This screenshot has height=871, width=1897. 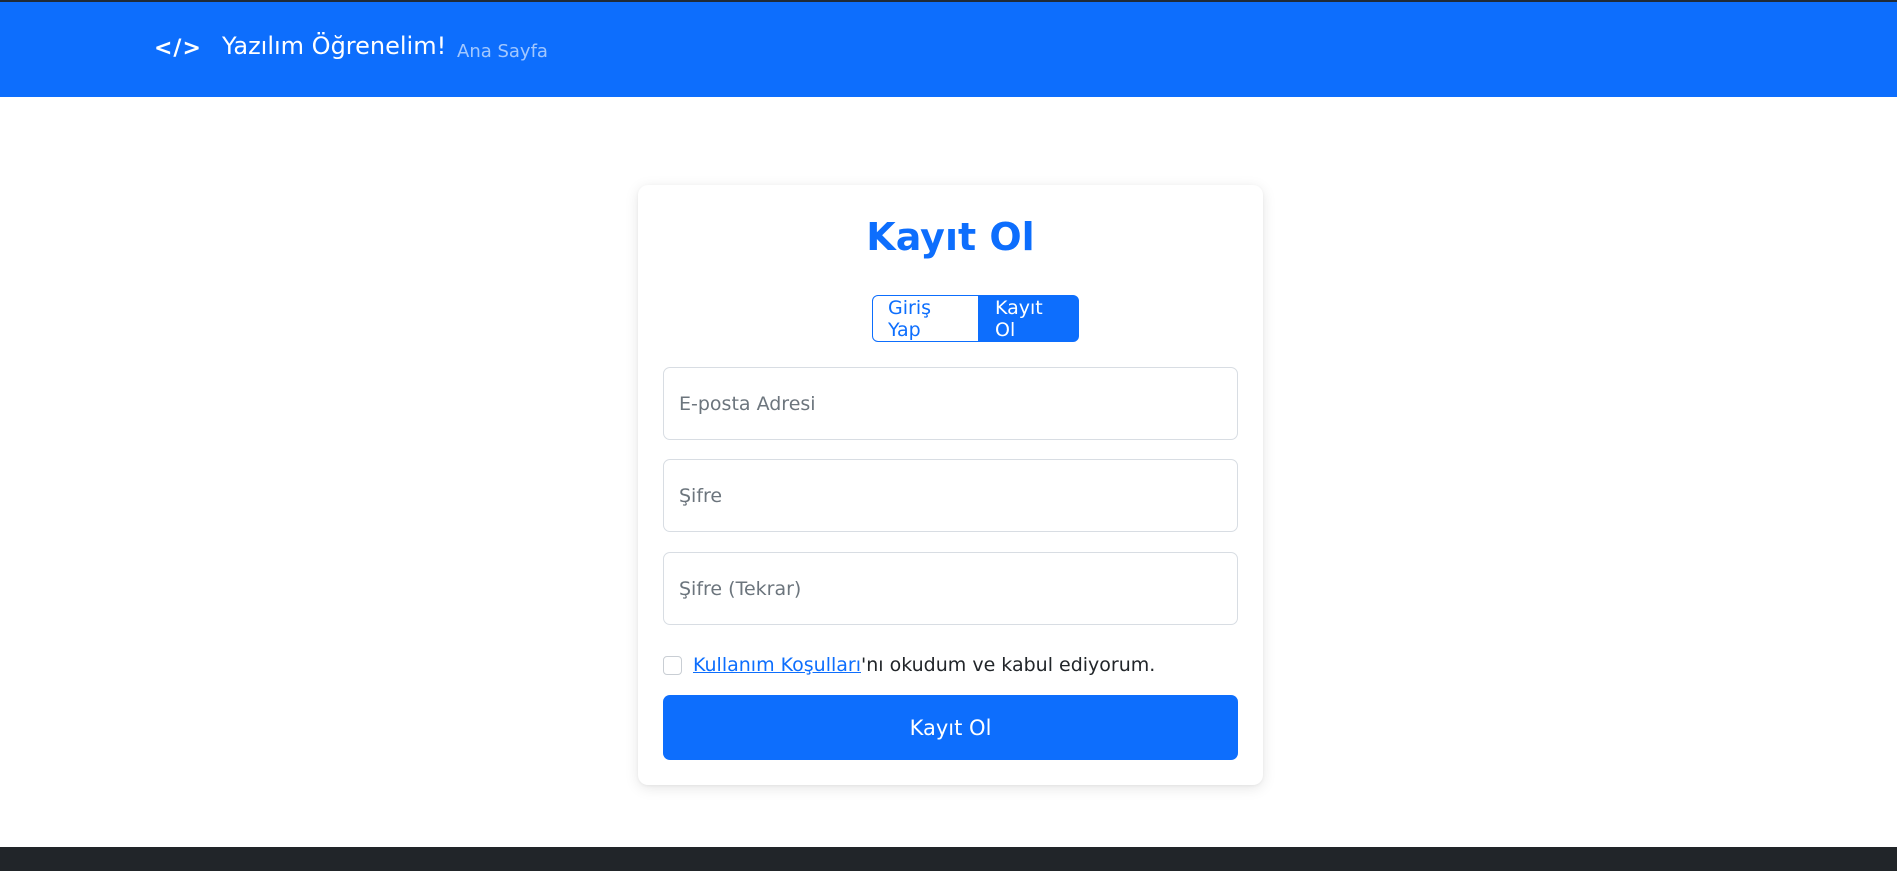 I want to click on navbar: </> Yazılım Öğrenelim! Ana Sayfa, so click(x=948, y=49).